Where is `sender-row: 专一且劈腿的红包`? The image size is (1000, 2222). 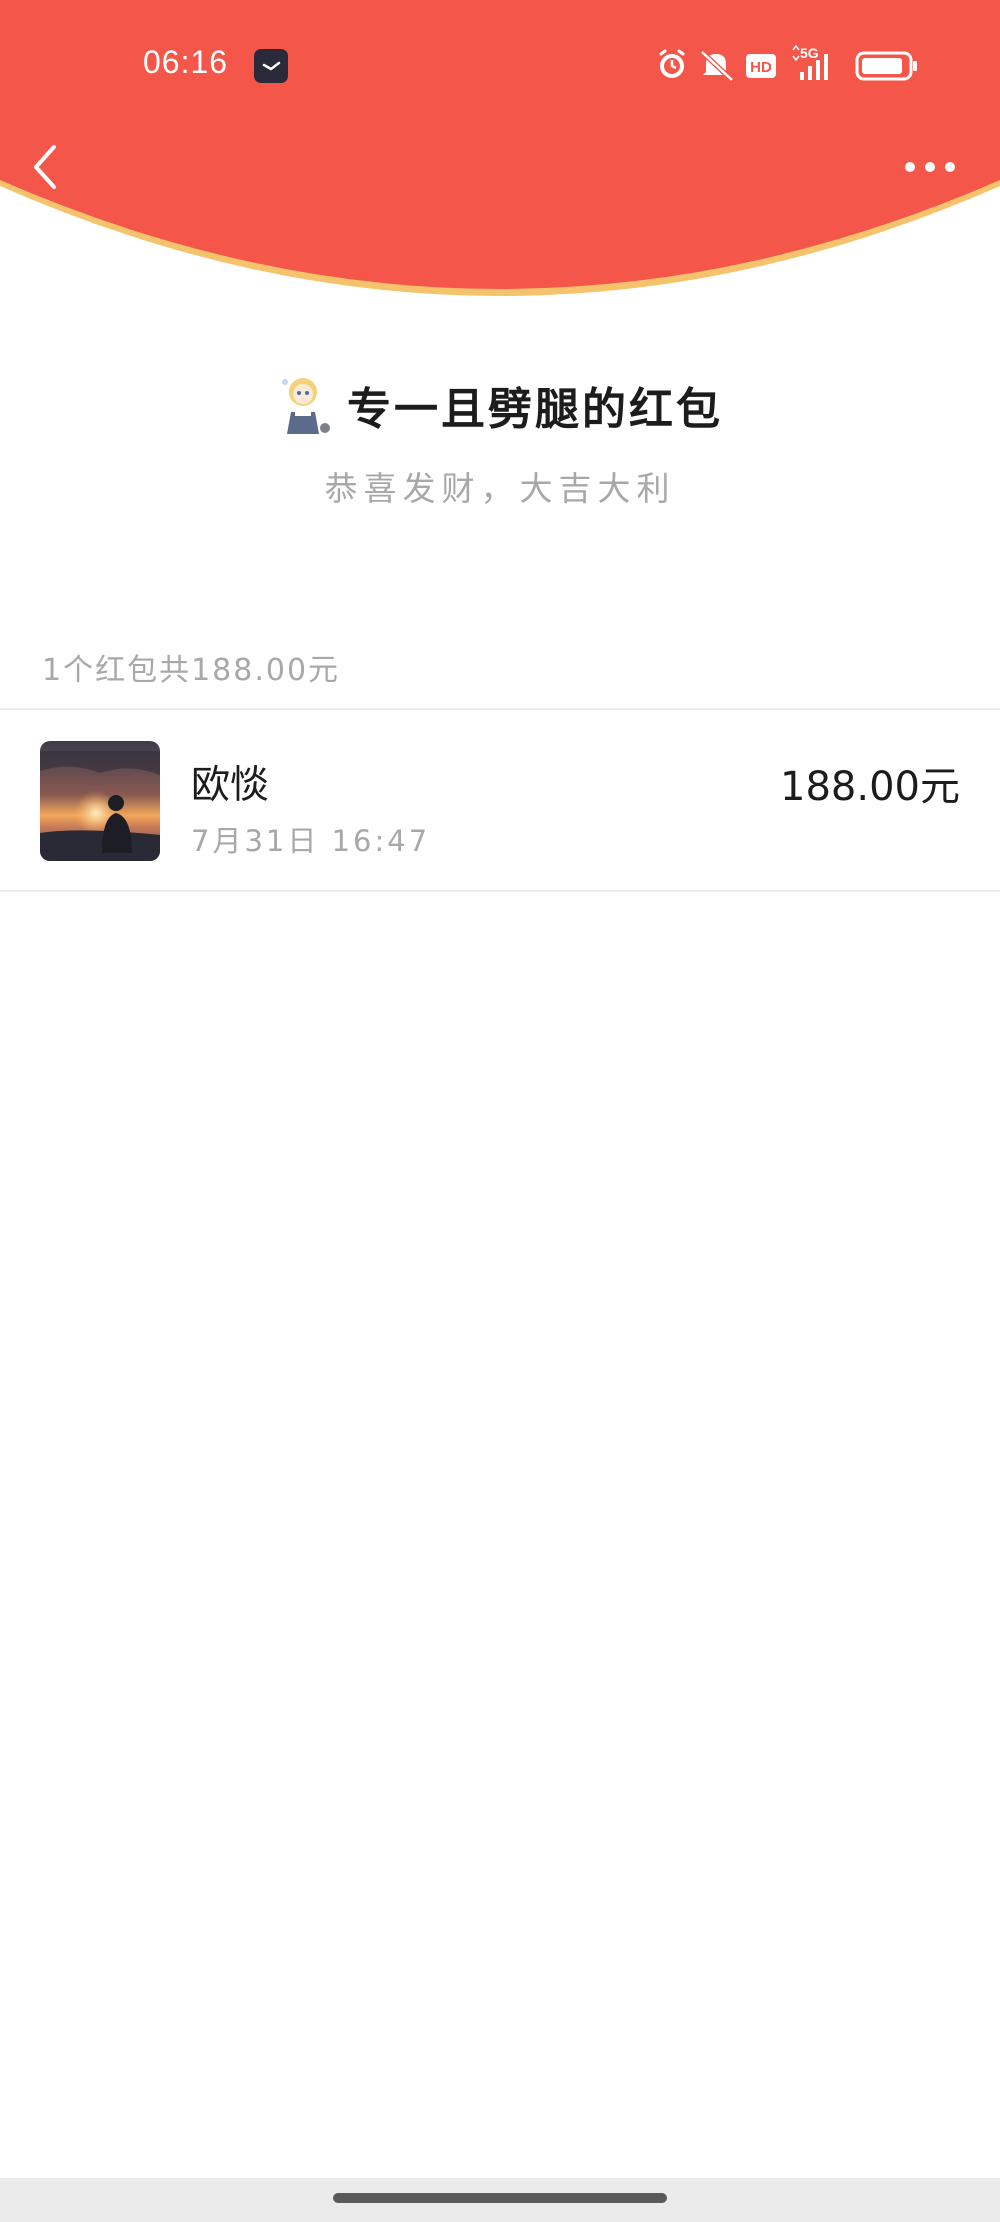 sender-row: 专一且劈腿的红包 is located at coordinates (500, 412).